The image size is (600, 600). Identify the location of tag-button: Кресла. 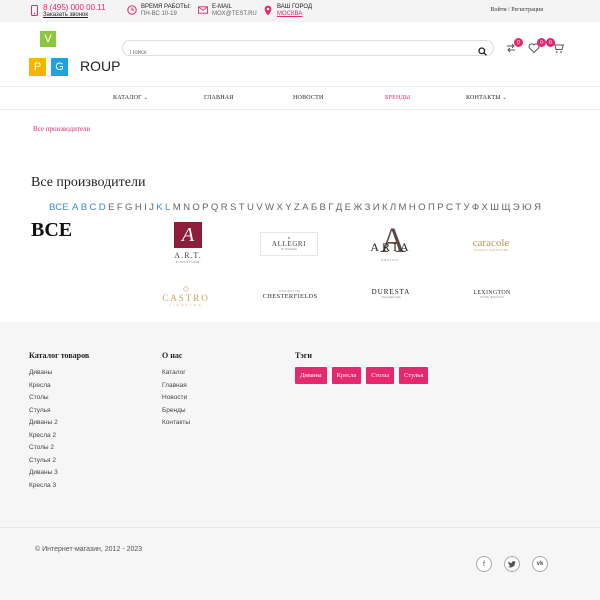
(346, 375).